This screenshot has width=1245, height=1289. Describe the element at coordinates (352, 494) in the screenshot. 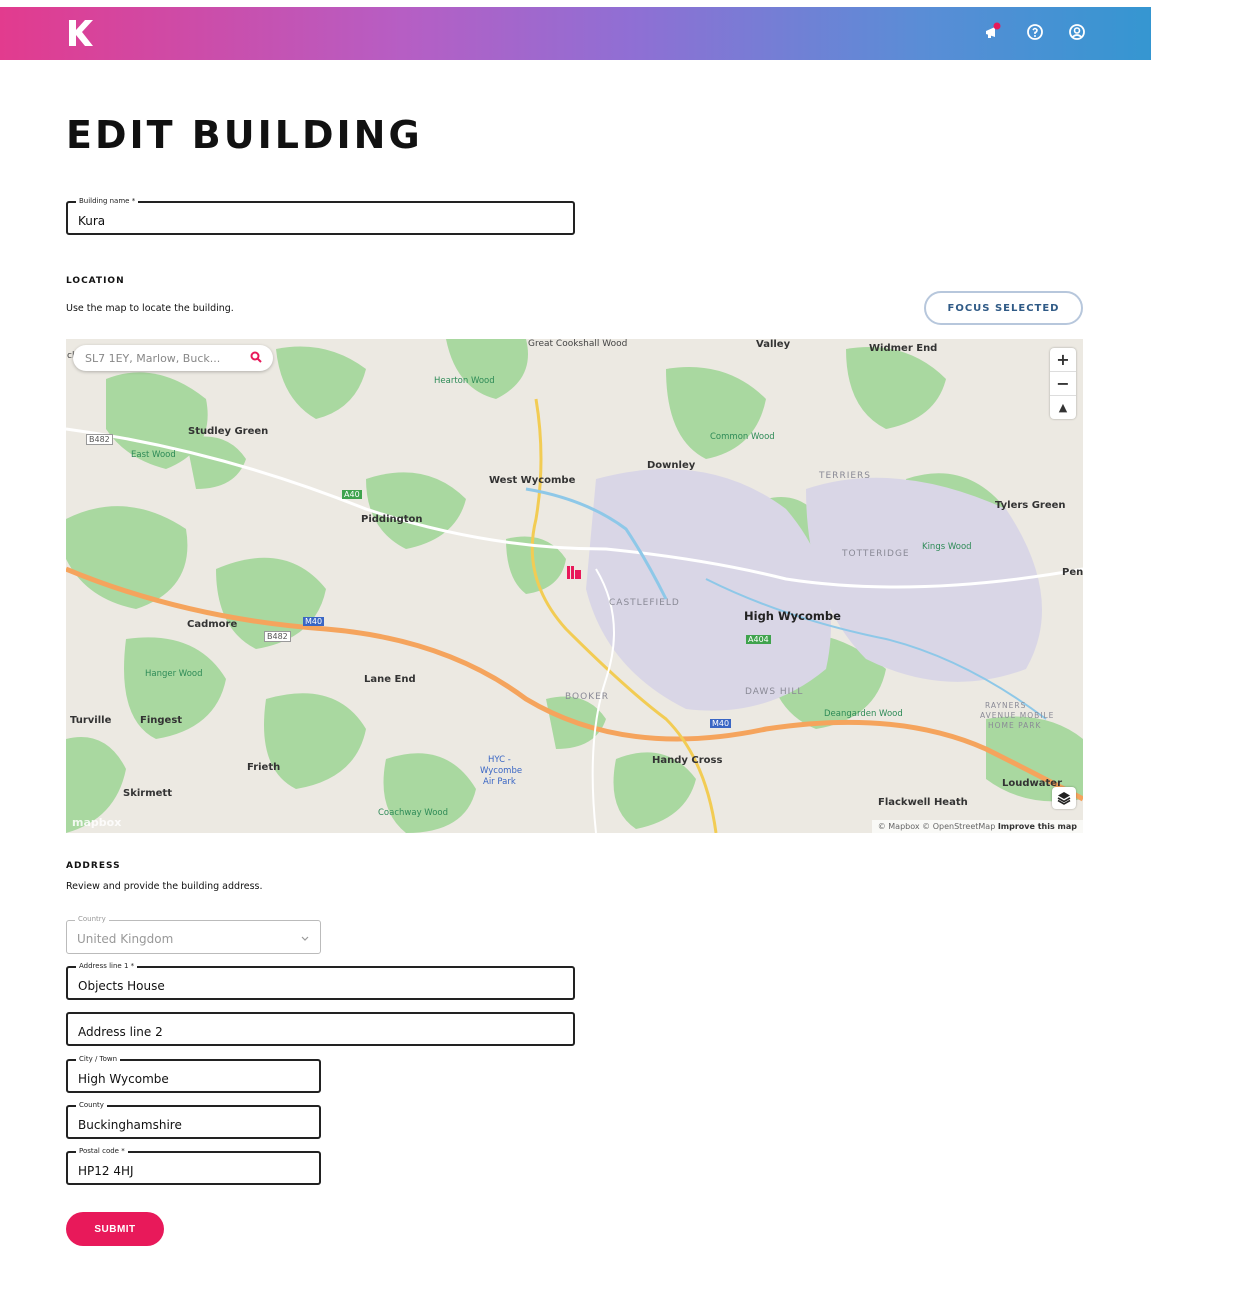

I see `road-badge: A40` at that location.